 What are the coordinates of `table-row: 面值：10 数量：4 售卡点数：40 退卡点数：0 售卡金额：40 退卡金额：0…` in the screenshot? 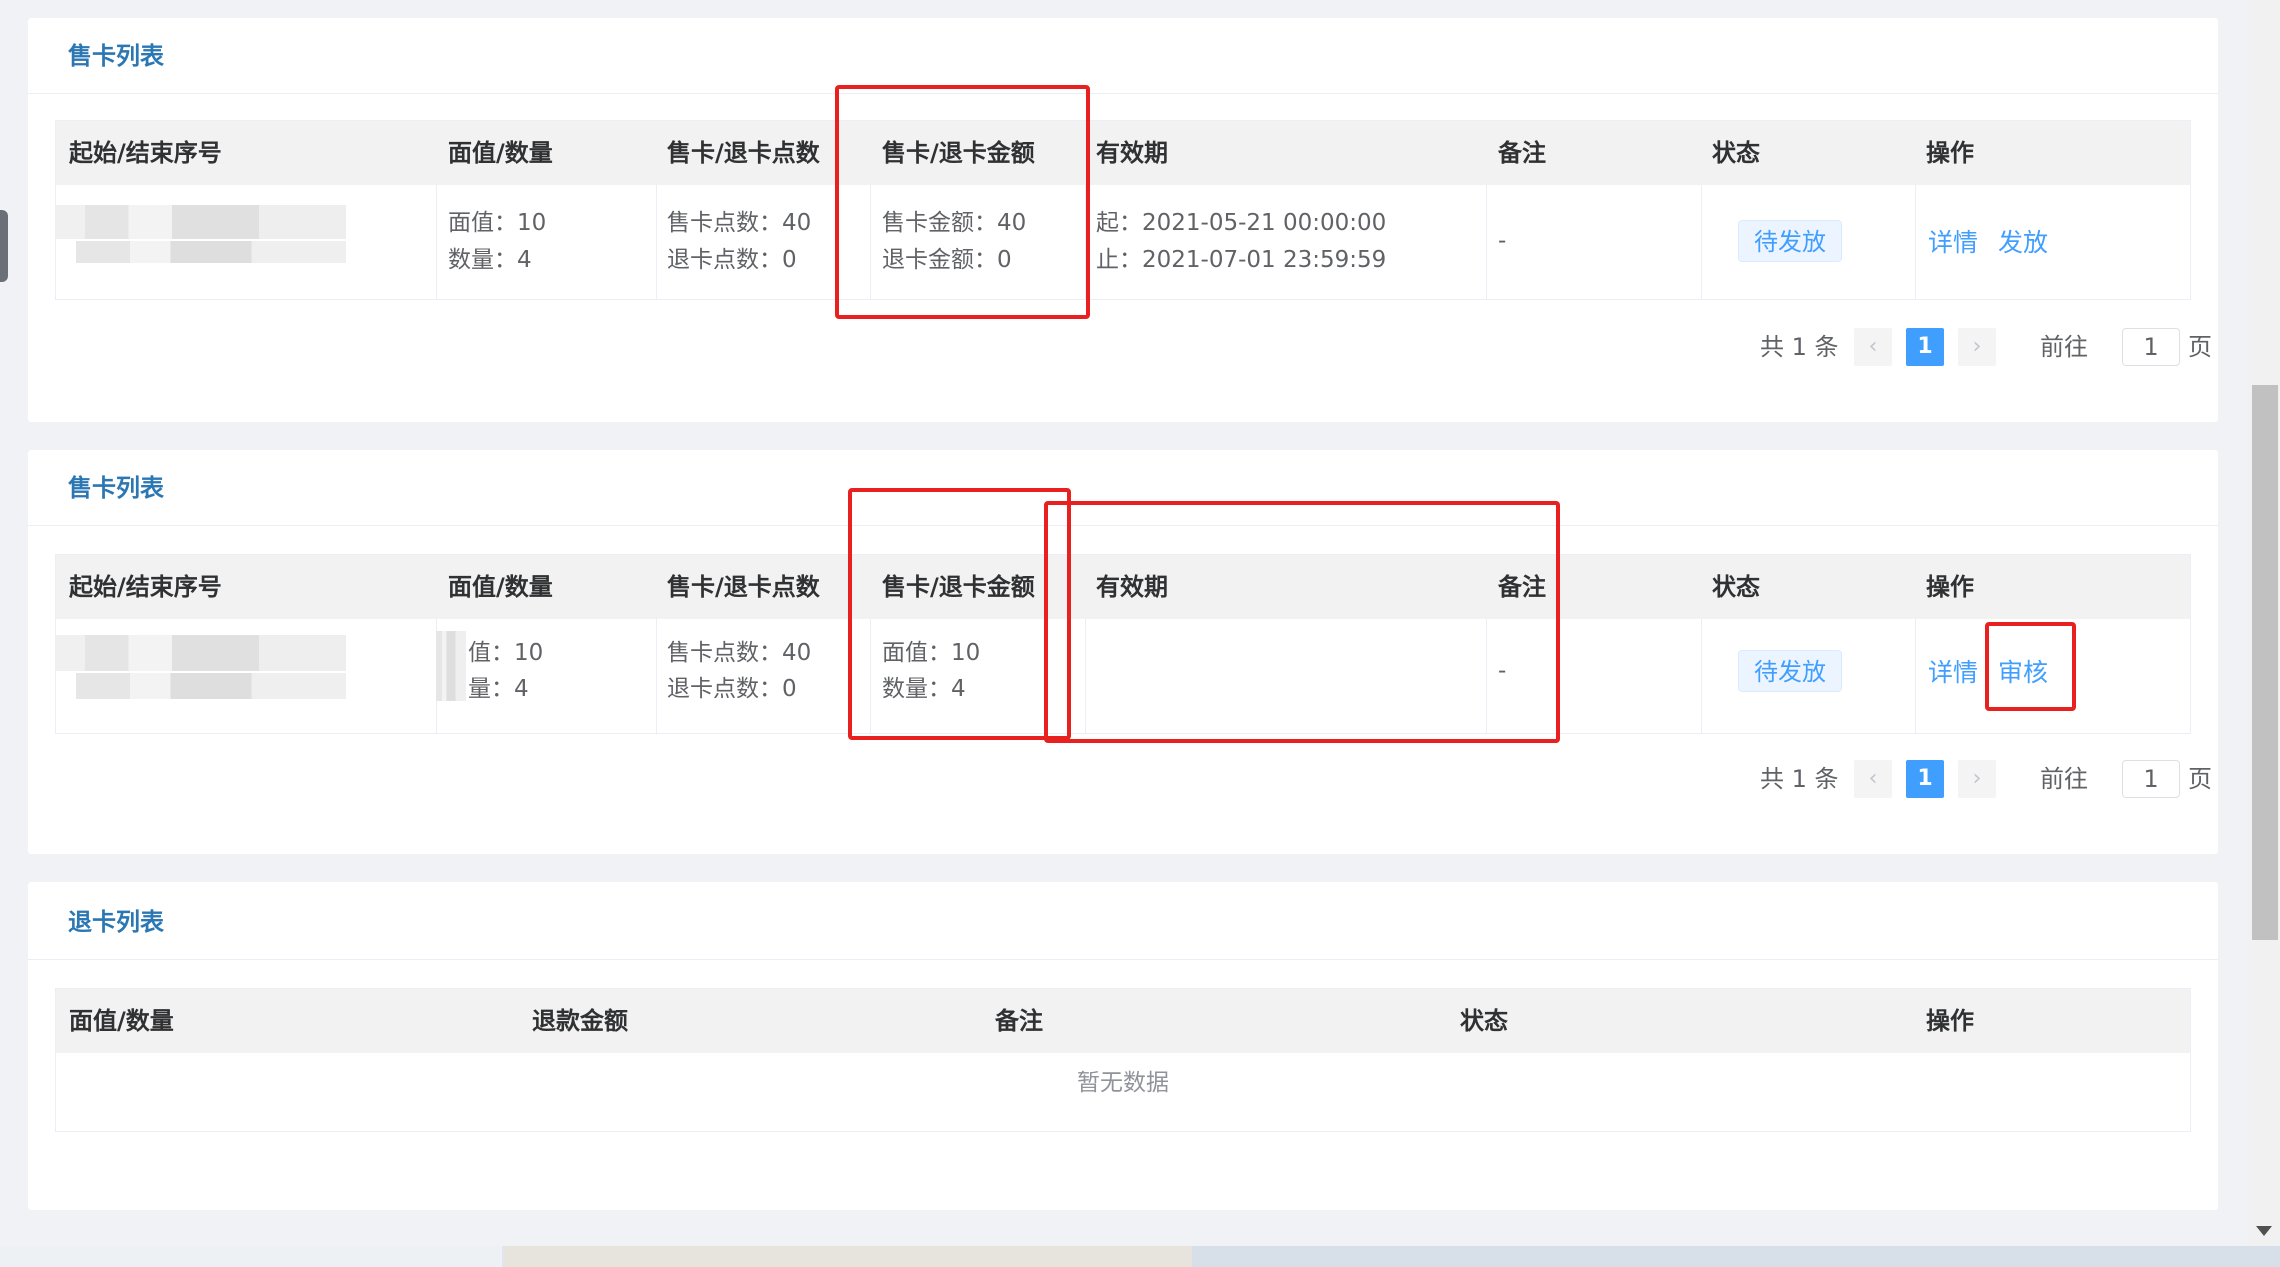 It's located at (1123, 242).